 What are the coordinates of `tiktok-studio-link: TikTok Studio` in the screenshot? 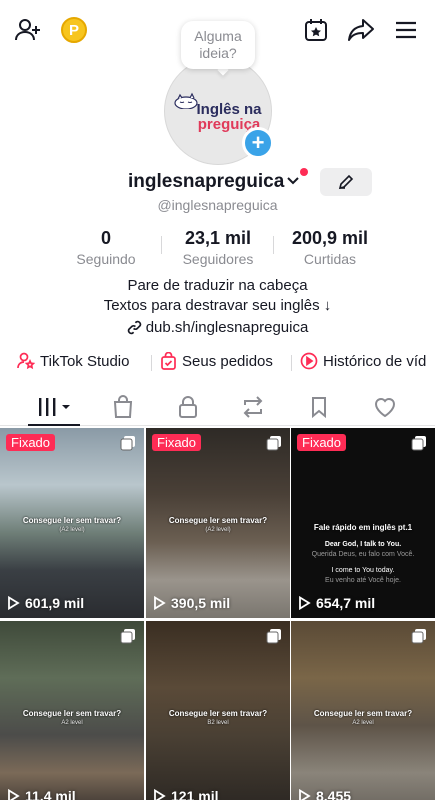 It's located at (73, 361).